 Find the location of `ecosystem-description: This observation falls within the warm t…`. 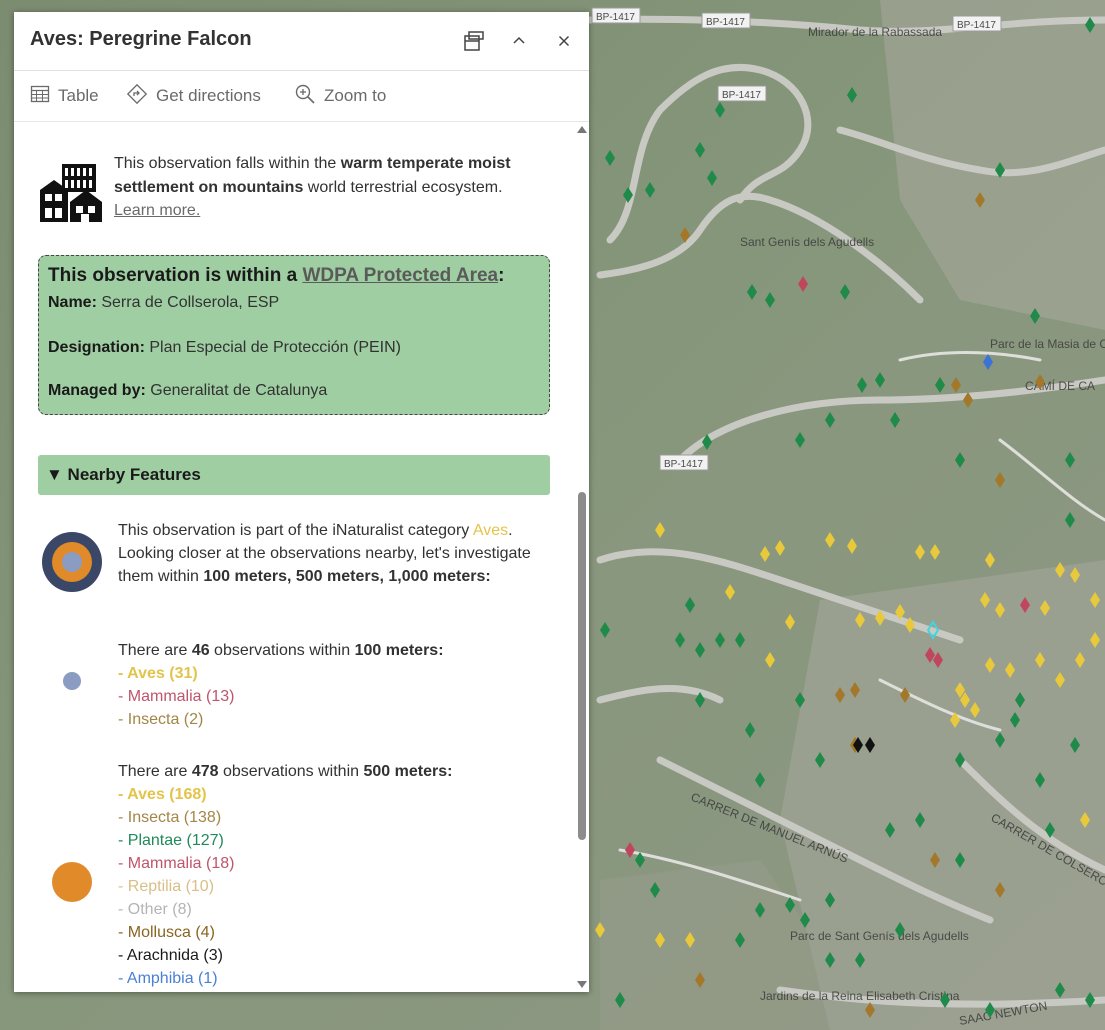

ecosystem-description: This observation falls within the warm t… is located at coordinates (324, 187).